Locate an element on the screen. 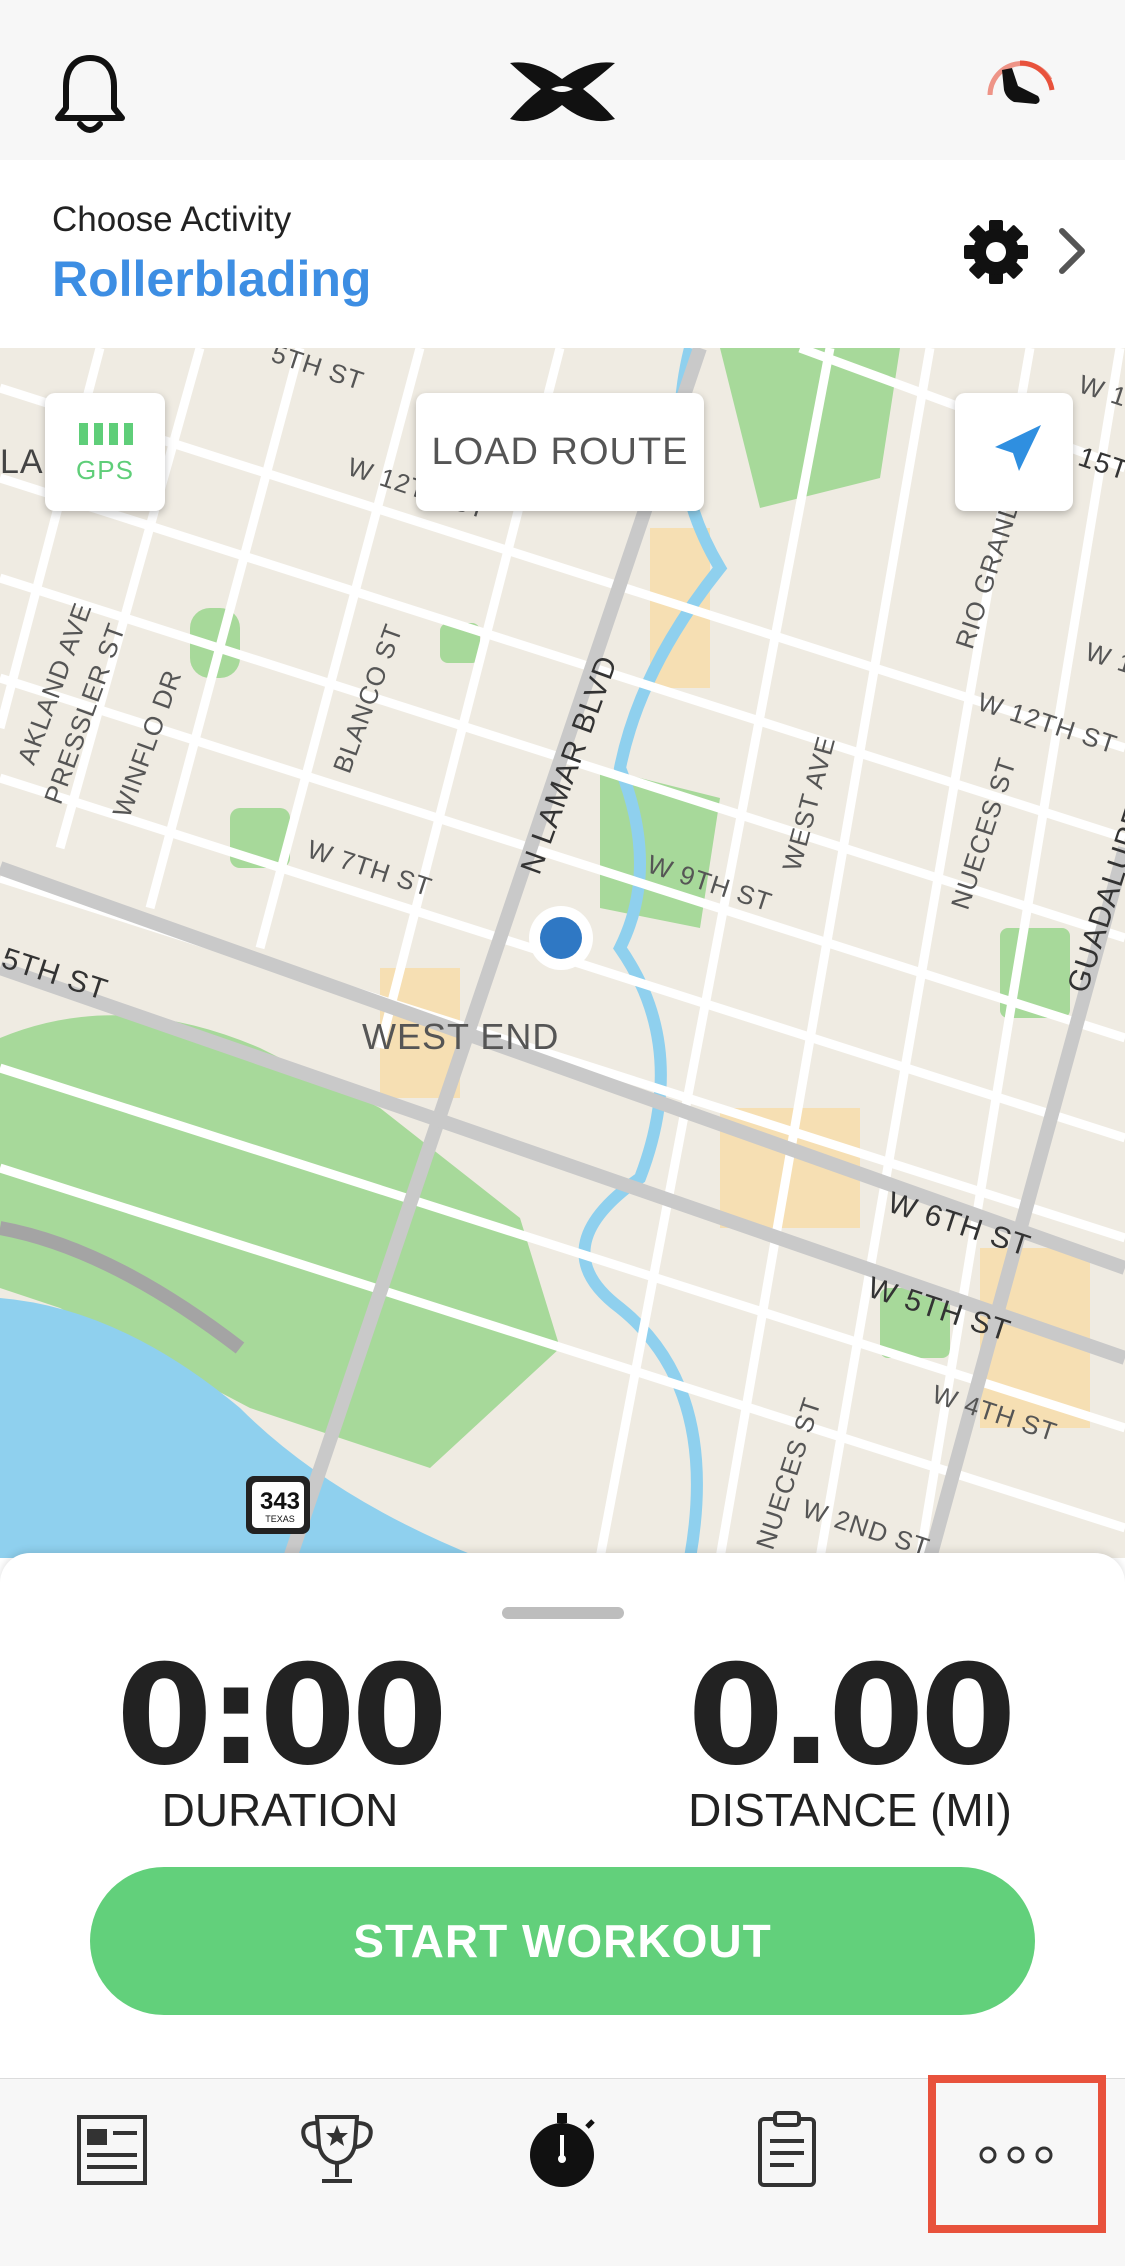  under-armour-logo is located at coordinates (562, 92).